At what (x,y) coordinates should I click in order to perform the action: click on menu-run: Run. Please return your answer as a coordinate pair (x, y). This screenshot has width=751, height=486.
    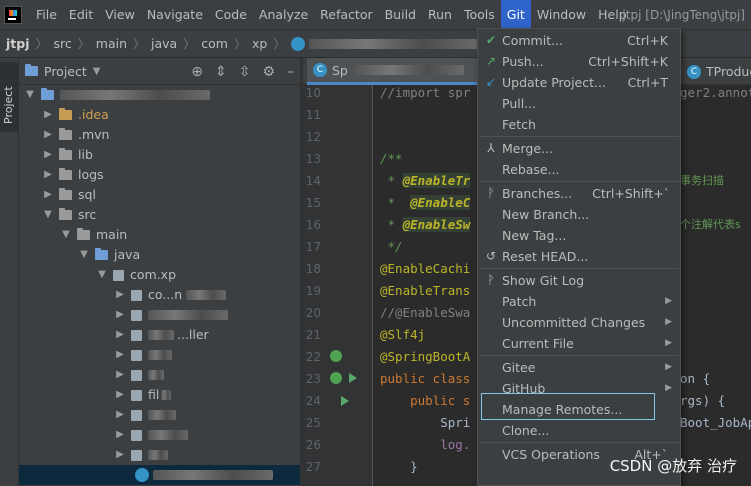
    Looking at the image, I should click on (440, 15).